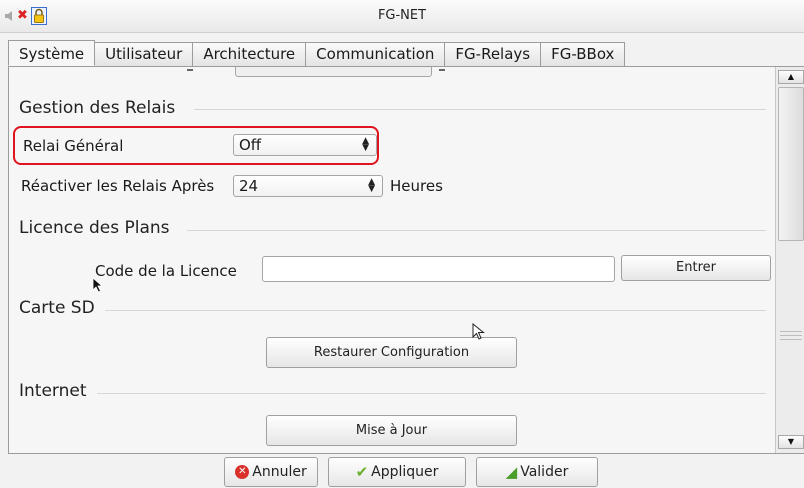  I want to click on scroll-down-icon: ▼, so click(791, 442).